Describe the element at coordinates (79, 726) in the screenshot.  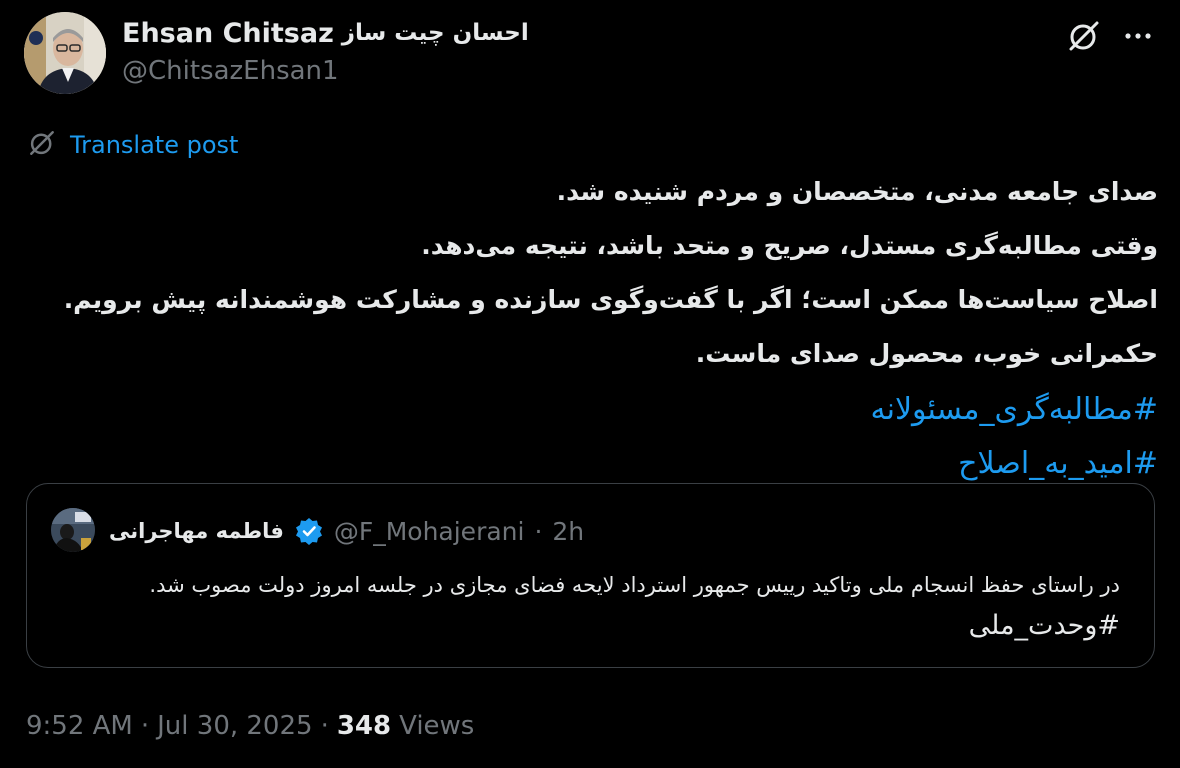
I see `post-time: 9:52 AM` at that location.